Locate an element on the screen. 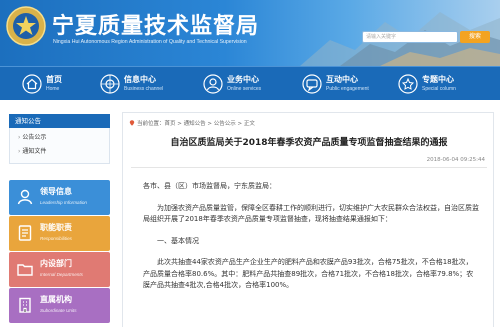 The height and width of the screenshot is (327, 500). search-input: 请输入关键字 is located at coordinates (410, 37).